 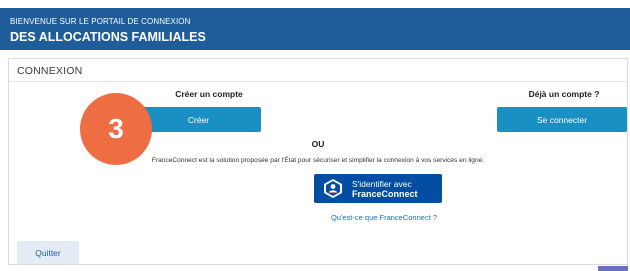 I want to click on header-welcome-text: BIENVENUE SUR LE PORTAIL DE CONNEXION, so click(x=100, y=21).